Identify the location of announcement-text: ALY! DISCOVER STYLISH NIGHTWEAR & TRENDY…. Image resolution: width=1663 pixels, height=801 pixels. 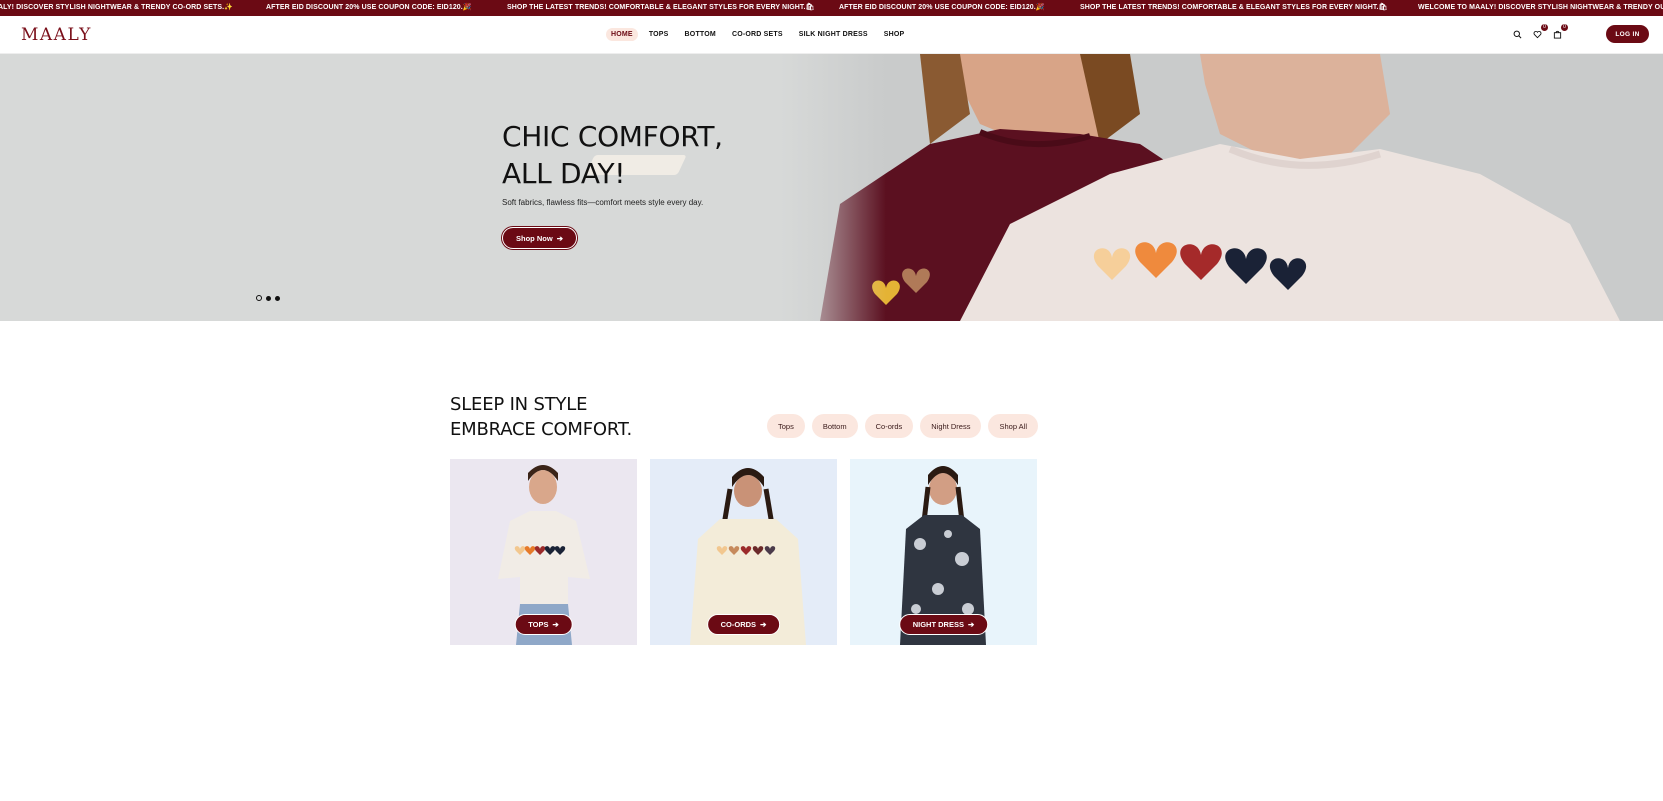
(117, 7).